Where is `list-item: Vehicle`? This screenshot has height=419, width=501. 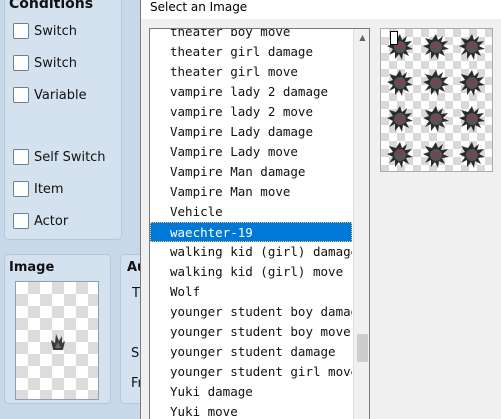
list-item: Vehicle is located at coordinates (251, 212).